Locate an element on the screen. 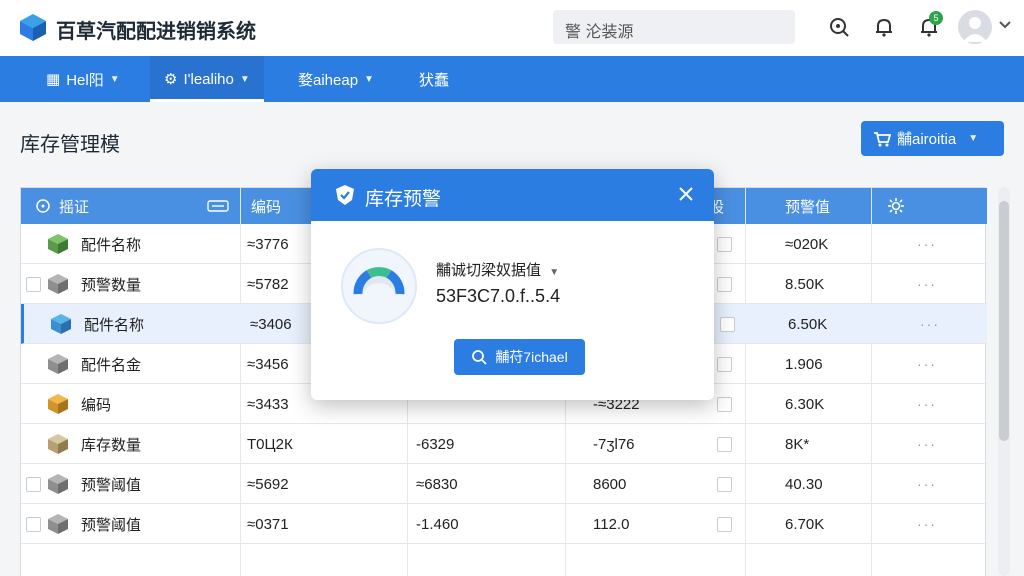 The image size is (1024, 576). chevron-down-icon is located at coordinates (1005, 25).